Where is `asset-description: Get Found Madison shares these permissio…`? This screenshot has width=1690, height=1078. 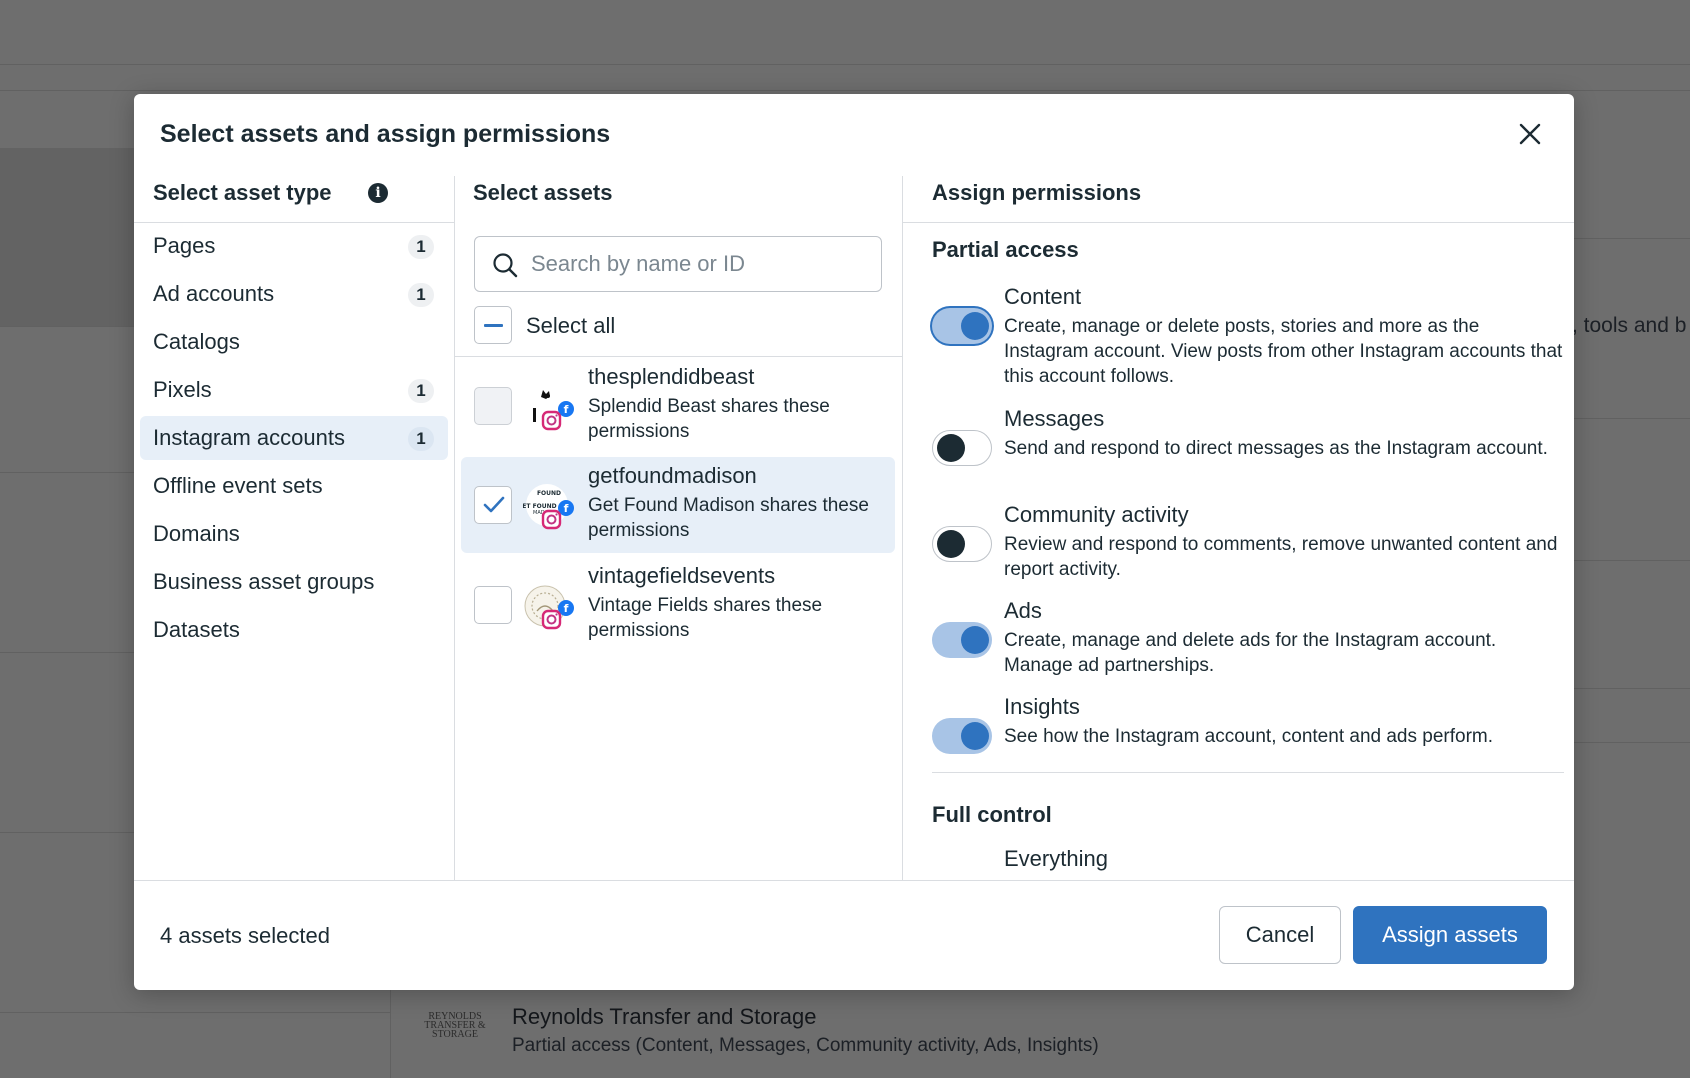
asset-description: Get Found Madison shares these permissio… is located at coordinates (728, 518).